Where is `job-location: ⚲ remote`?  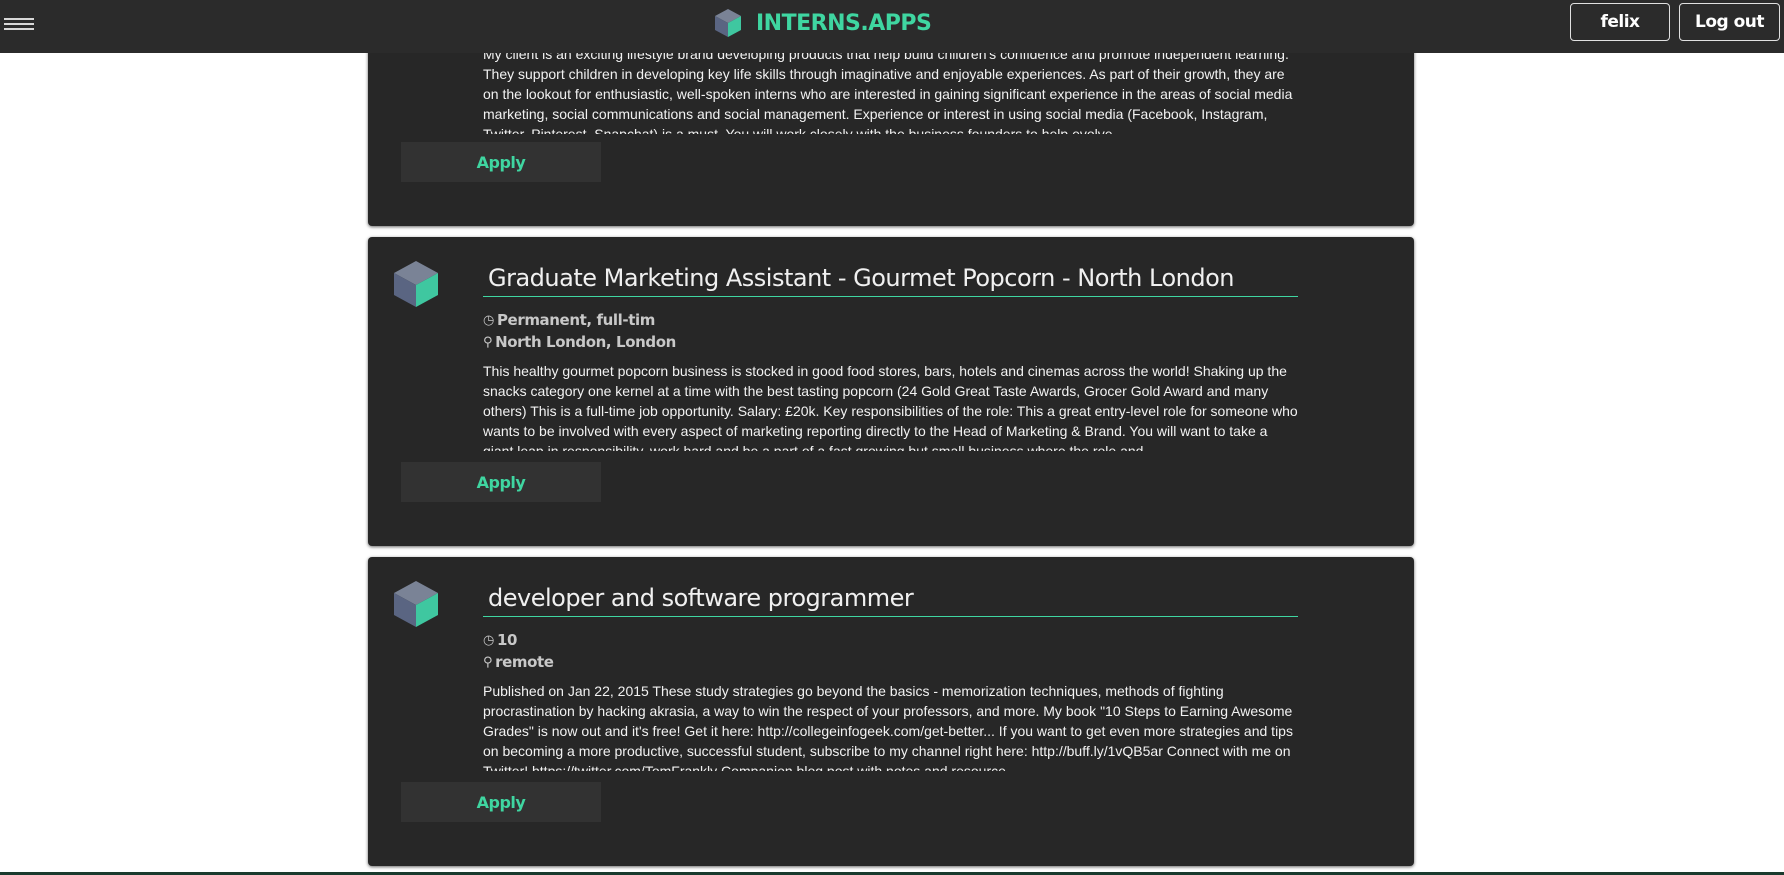 job-location: ⚲ remote is located at coordinates (518, 662).